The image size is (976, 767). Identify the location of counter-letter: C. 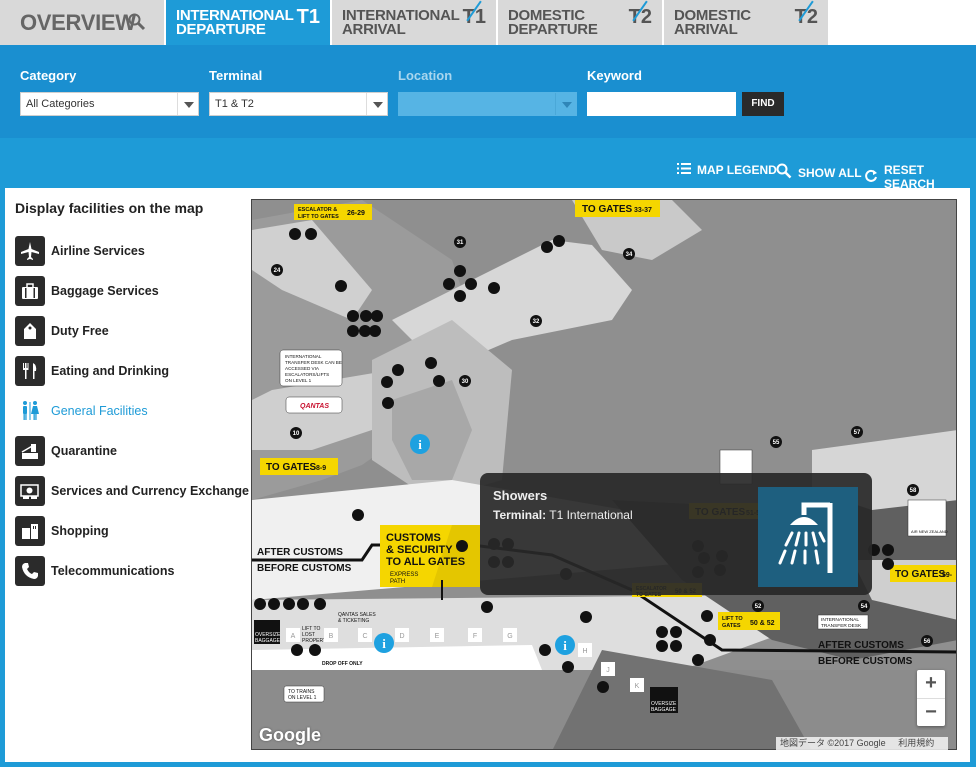
(364, 636).